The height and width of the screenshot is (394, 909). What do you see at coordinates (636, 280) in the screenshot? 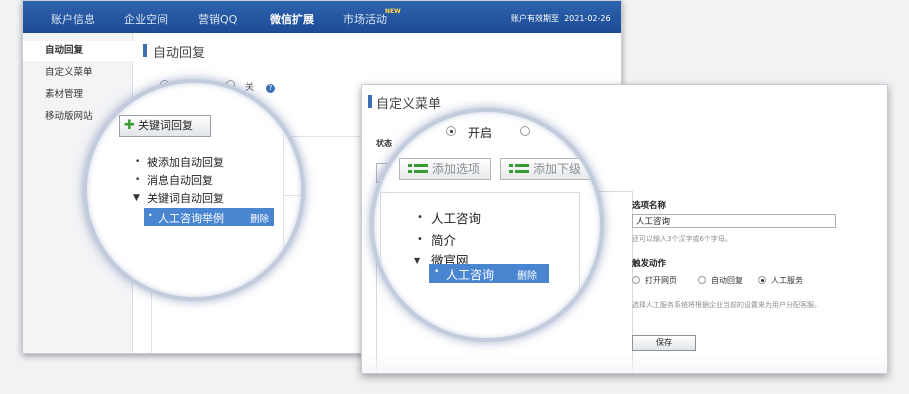
I see `trigger-radio-open-page` at bounding box center [636, 280].